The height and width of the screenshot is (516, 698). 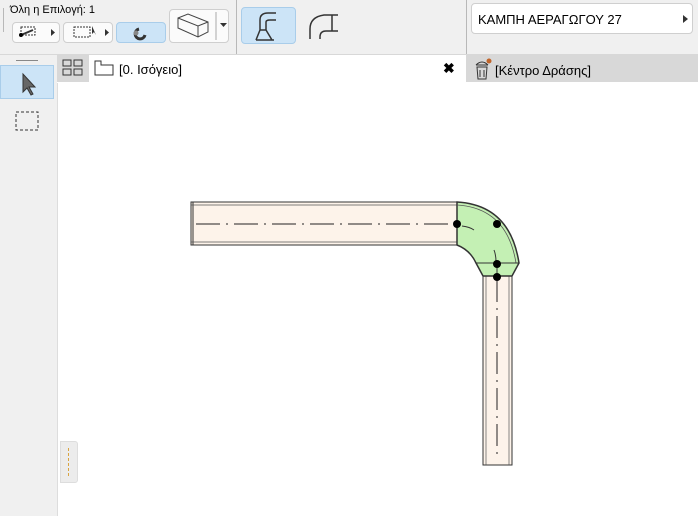 What do you see at coordinates (685, 19) in the screenshot?
I see `chevron-right-icon` at bounding box center [685, 19].